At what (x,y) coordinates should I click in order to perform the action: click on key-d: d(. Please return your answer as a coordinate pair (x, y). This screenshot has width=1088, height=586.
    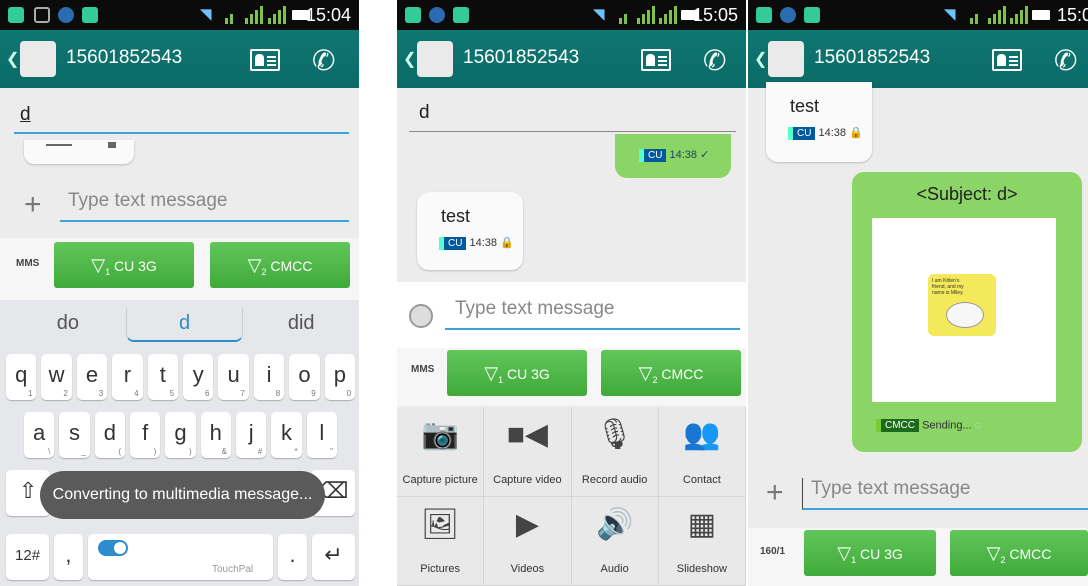
    Looking at the image, I should click on (109, 435).